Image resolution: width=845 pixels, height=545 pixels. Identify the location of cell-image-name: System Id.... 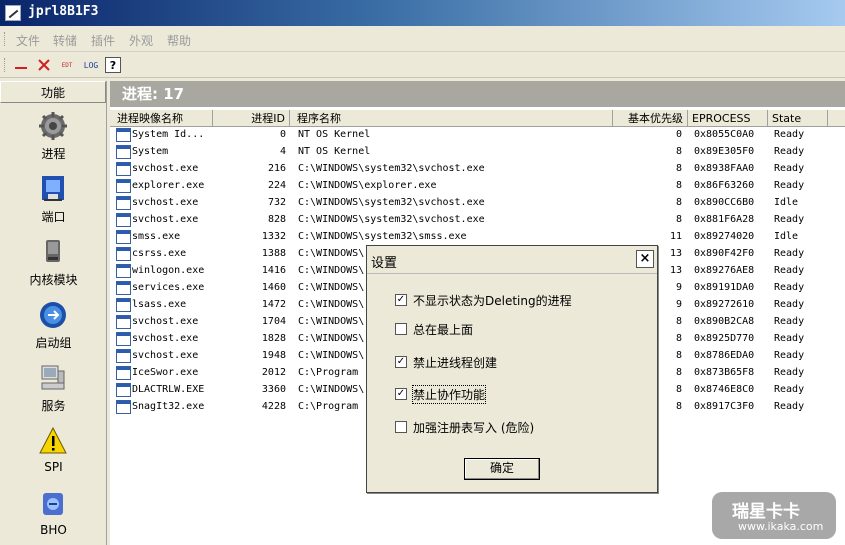
(168, 134).